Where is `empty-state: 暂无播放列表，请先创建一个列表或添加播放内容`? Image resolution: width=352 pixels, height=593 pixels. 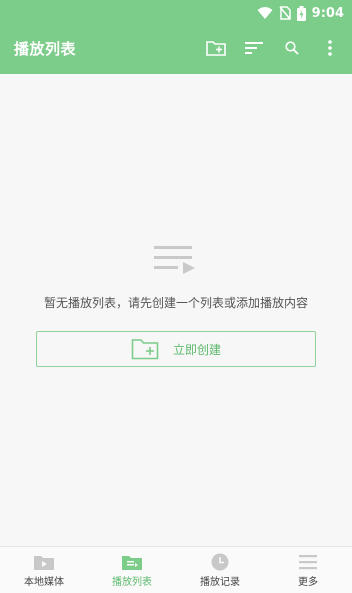 empty-state: 暂无播放列表，请先创建一个列表或添加播放内容 is located at coordinates (176, 275).